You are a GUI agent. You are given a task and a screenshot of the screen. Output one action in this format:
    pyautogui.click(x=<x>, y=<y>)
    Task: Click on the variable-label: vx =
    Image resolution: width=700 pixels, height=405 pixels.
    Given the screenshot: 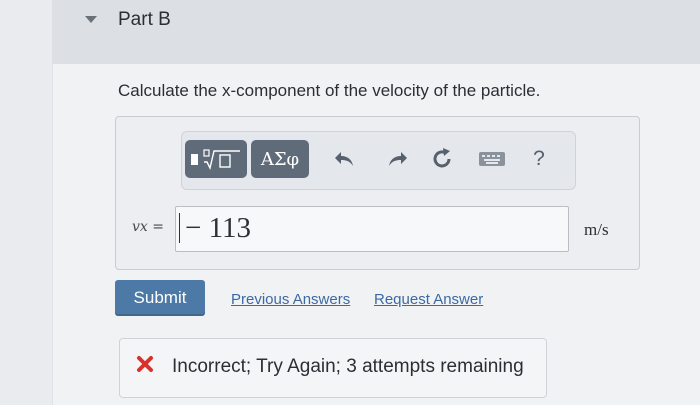 What is the action you would take?
    pyautogui.click(x=148, y=227)
    